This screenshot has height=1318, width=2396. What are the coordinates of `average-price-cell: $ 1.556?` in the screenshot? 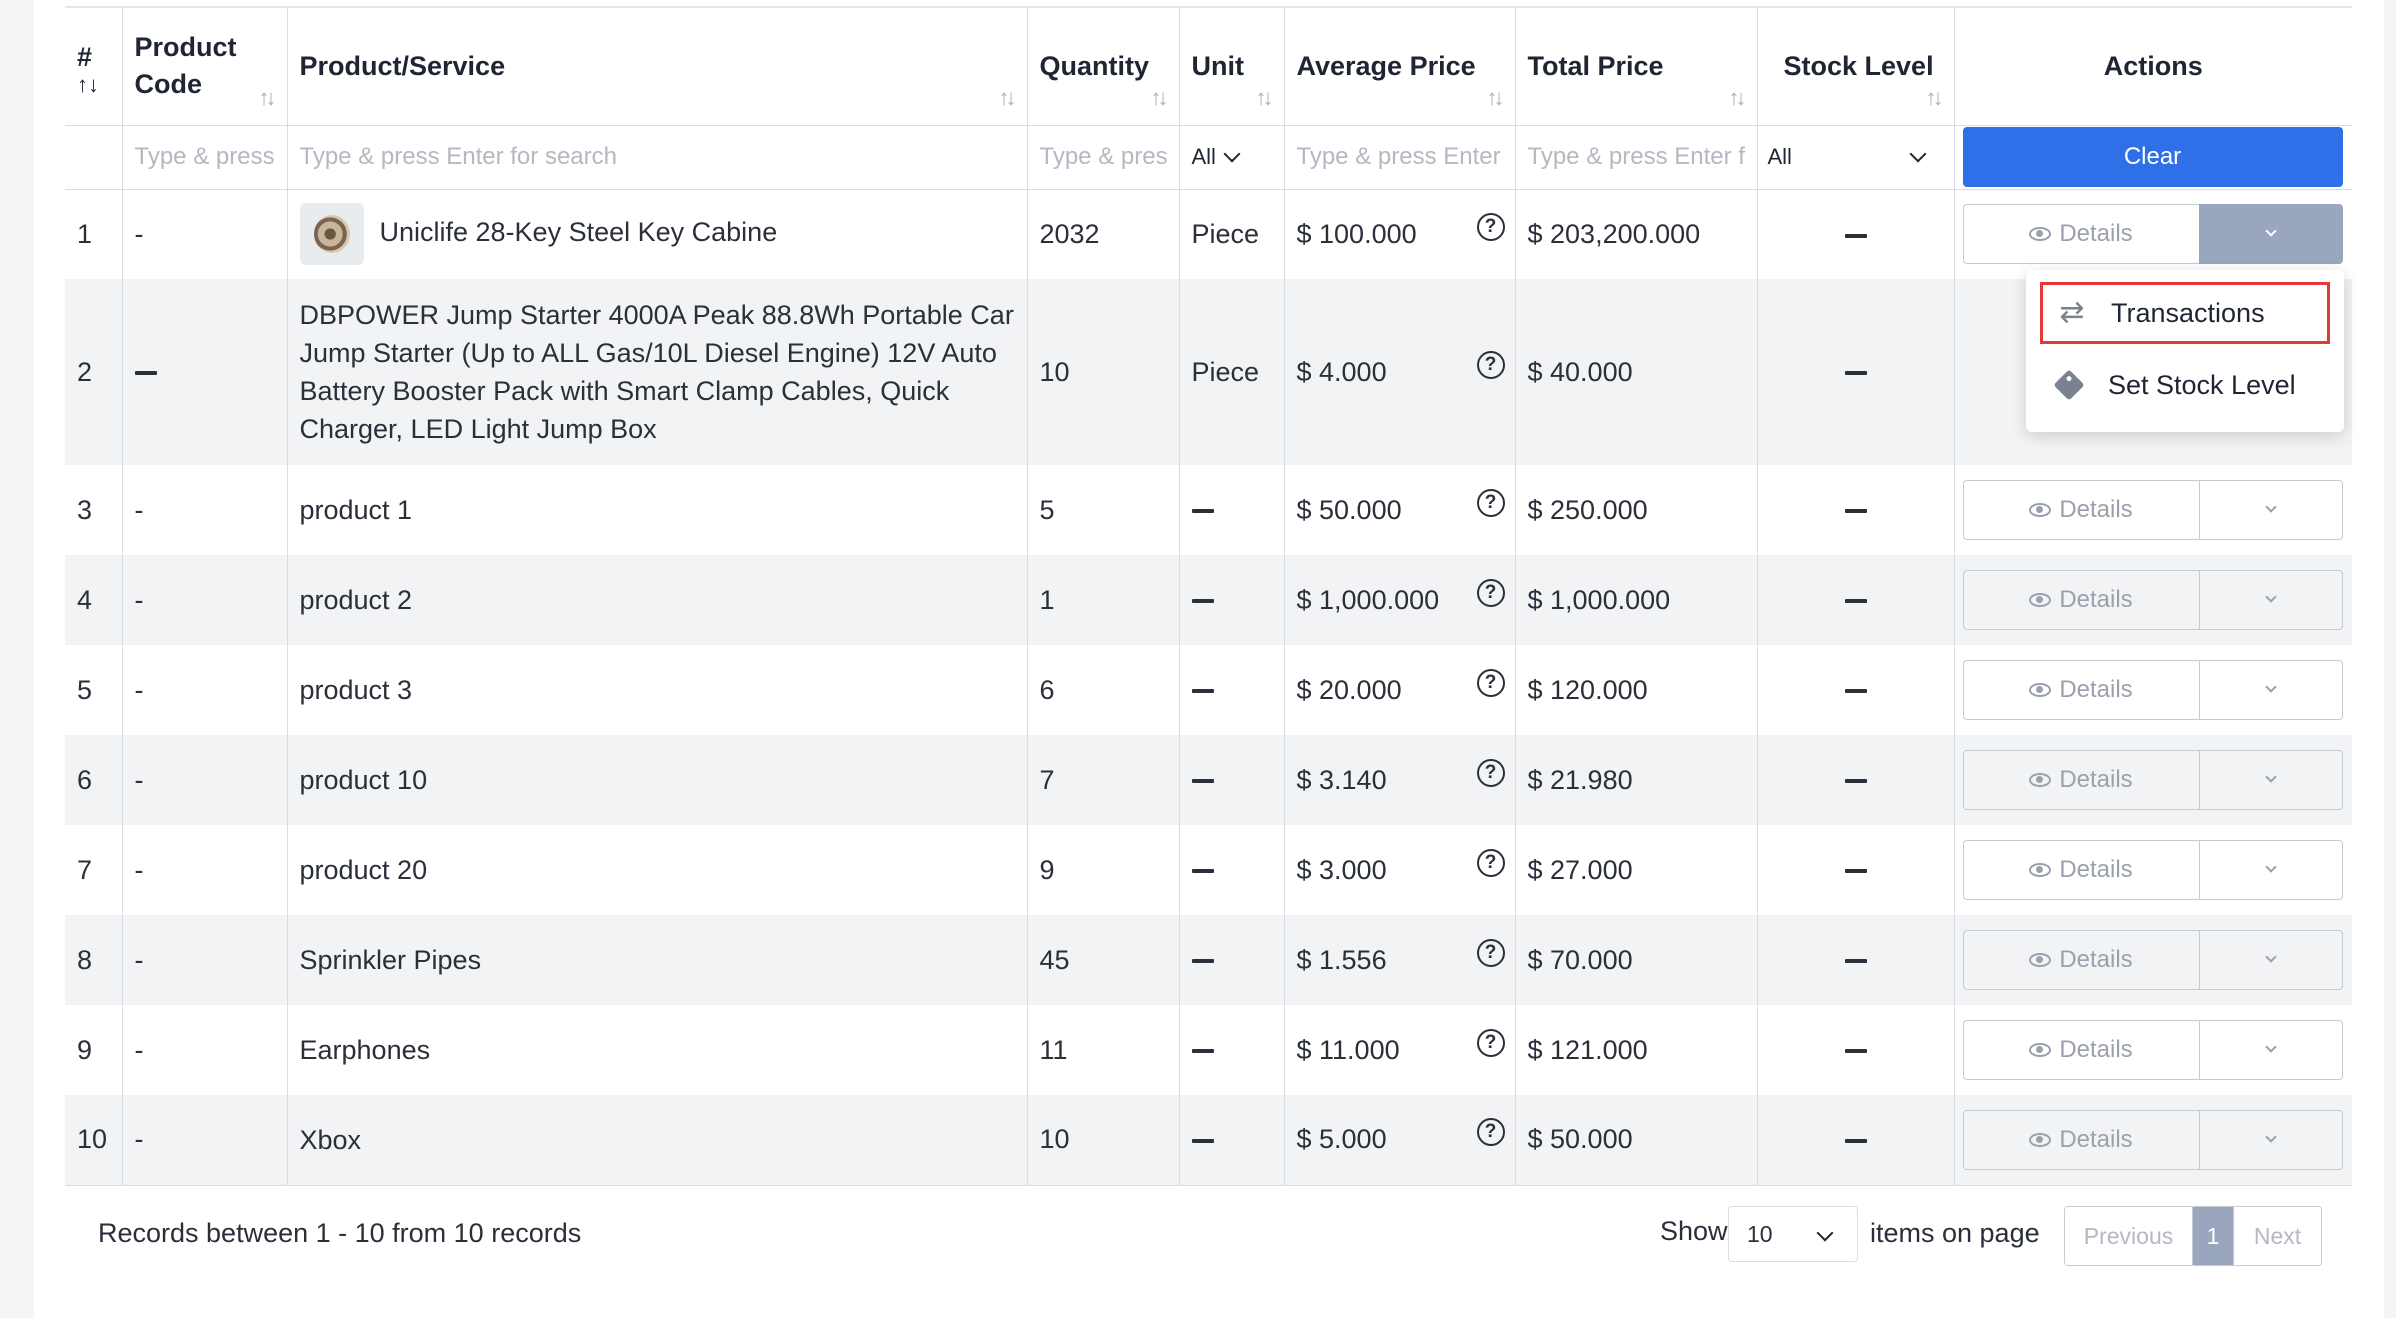 It's located at (1400, 960).